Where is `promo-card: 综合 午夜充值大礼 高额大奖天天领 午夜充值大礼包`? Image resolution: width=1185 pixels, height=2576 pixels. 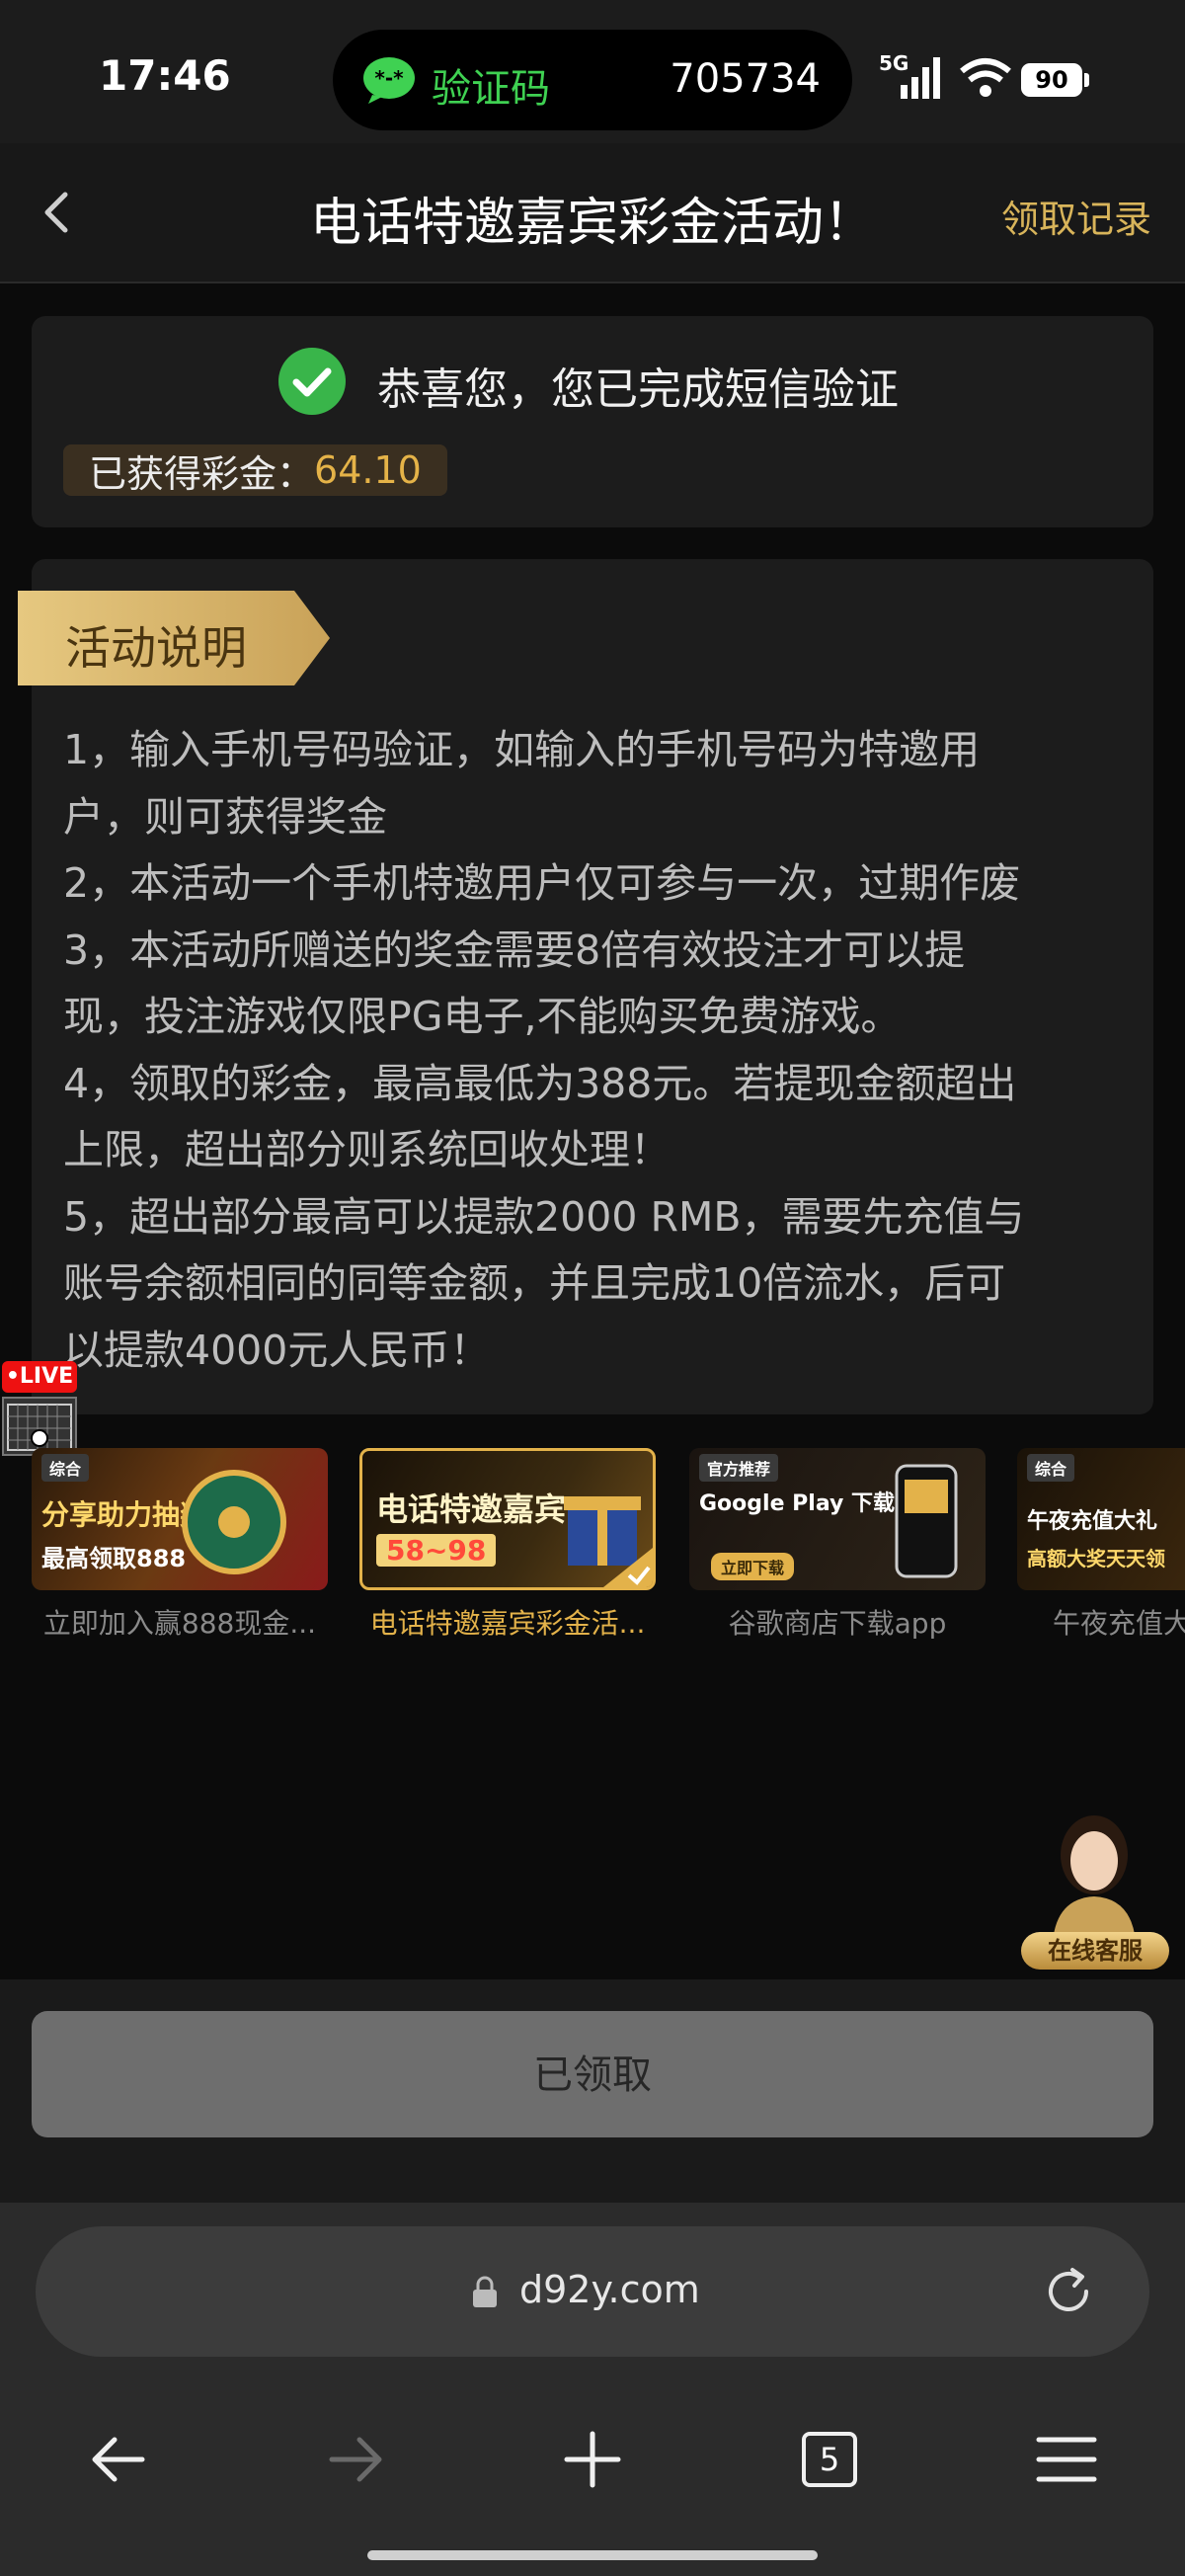 promo-card: 综合 午夜充值大礼 高额大奖天天领 午夜充值大礼包 is located at coordinates (1101, 1545).